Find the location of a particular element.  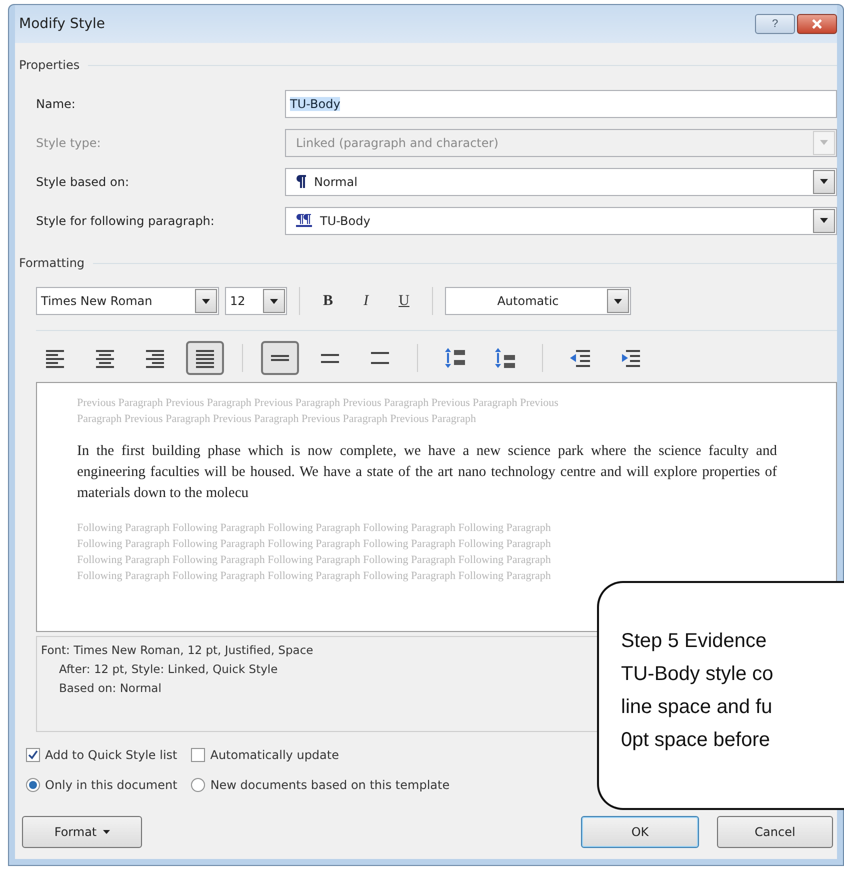

combo-value: Automatic is located at coordinates (528, 301).